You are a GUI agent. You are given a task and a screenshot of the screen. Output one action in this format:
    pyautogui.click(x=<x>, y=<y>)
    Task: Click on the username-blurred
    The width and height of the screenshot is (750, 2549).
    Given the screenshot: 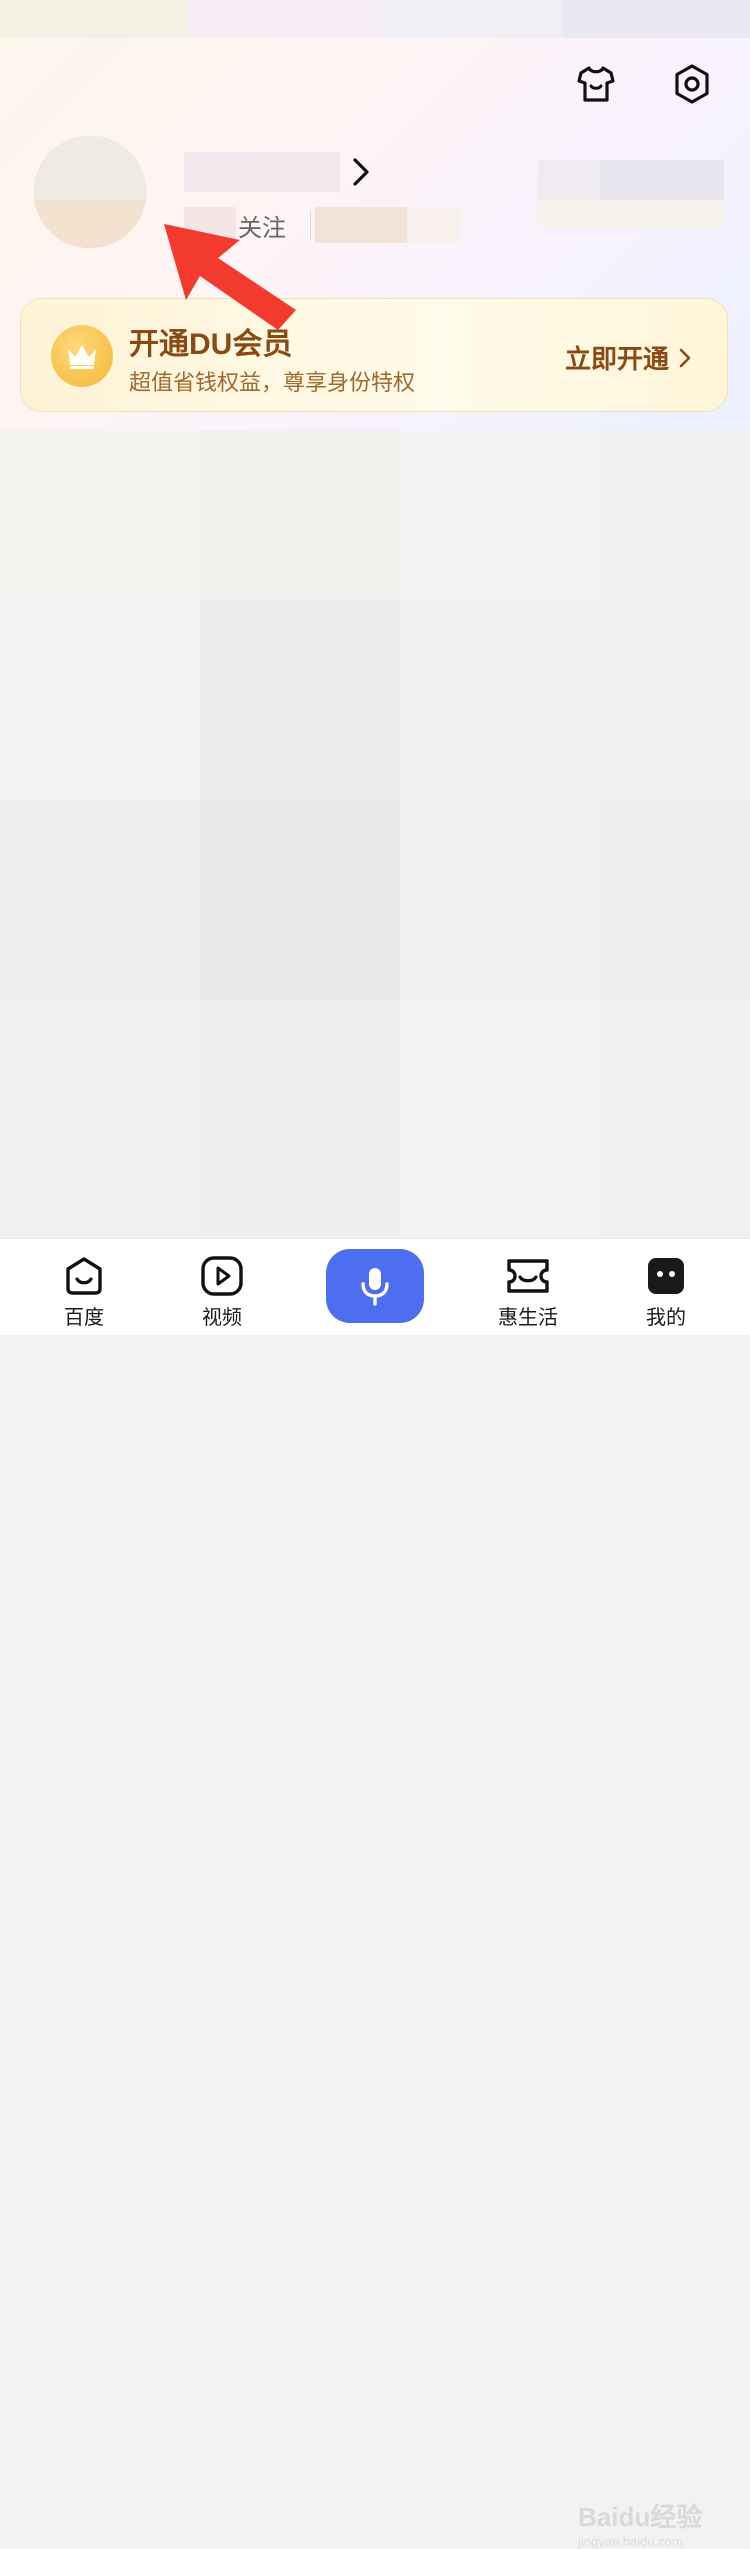 What is the action you would take?
    pyautogui.click(x=262, y=172)
    